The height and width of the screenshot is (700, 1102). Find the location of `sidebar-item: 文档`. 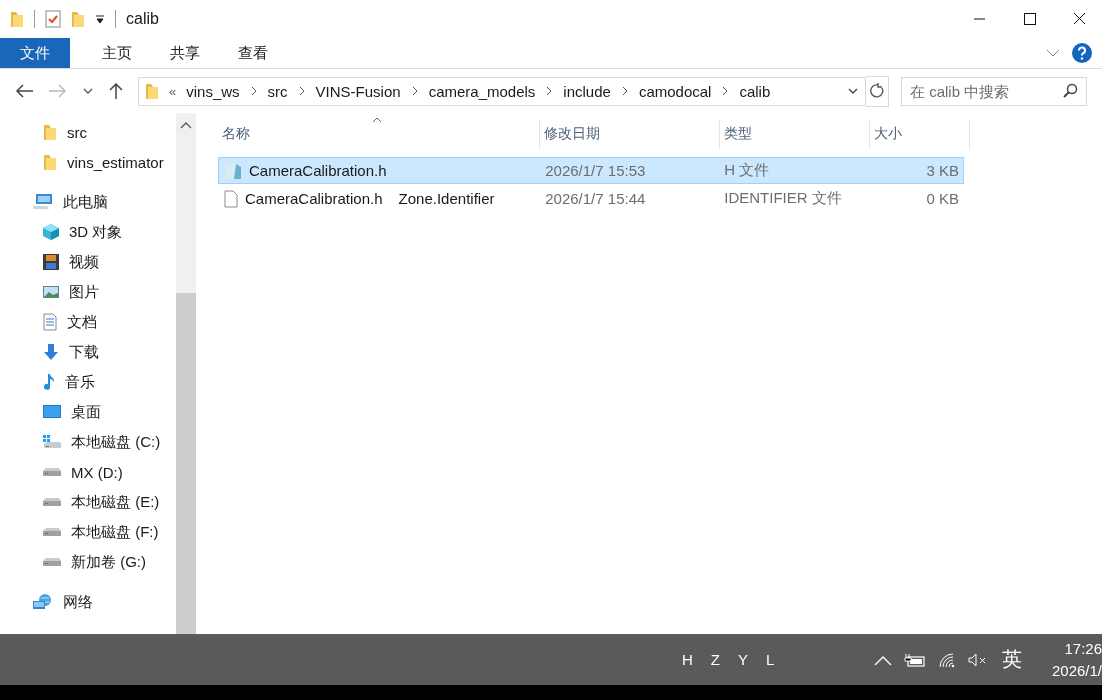

sidebar-item: 文档 is located at coordinates (88, 322).